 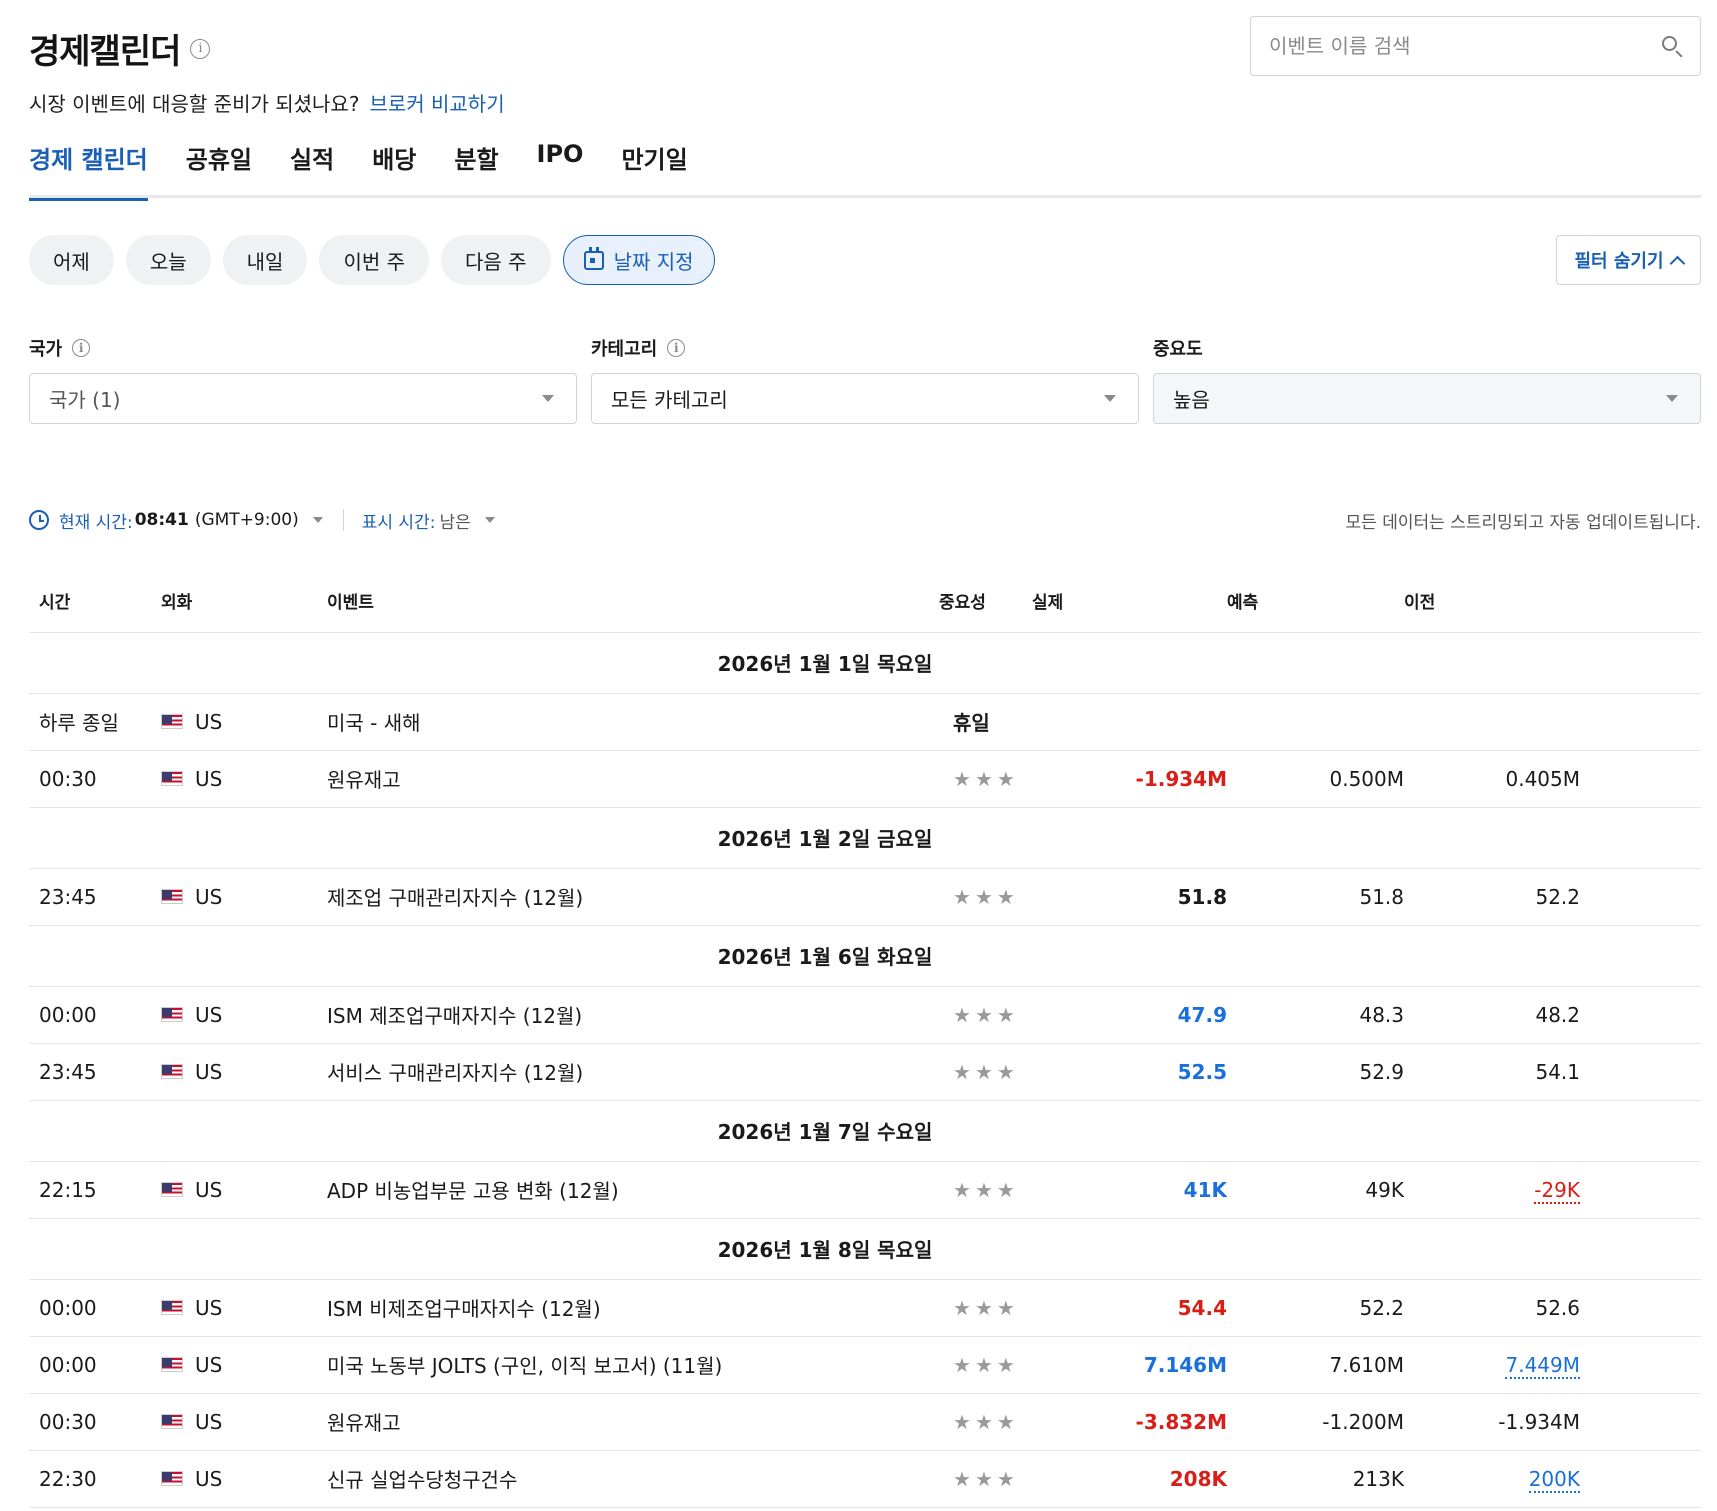 I want to click on date-pill-3: 이번 주, so click(x=374, y=260).